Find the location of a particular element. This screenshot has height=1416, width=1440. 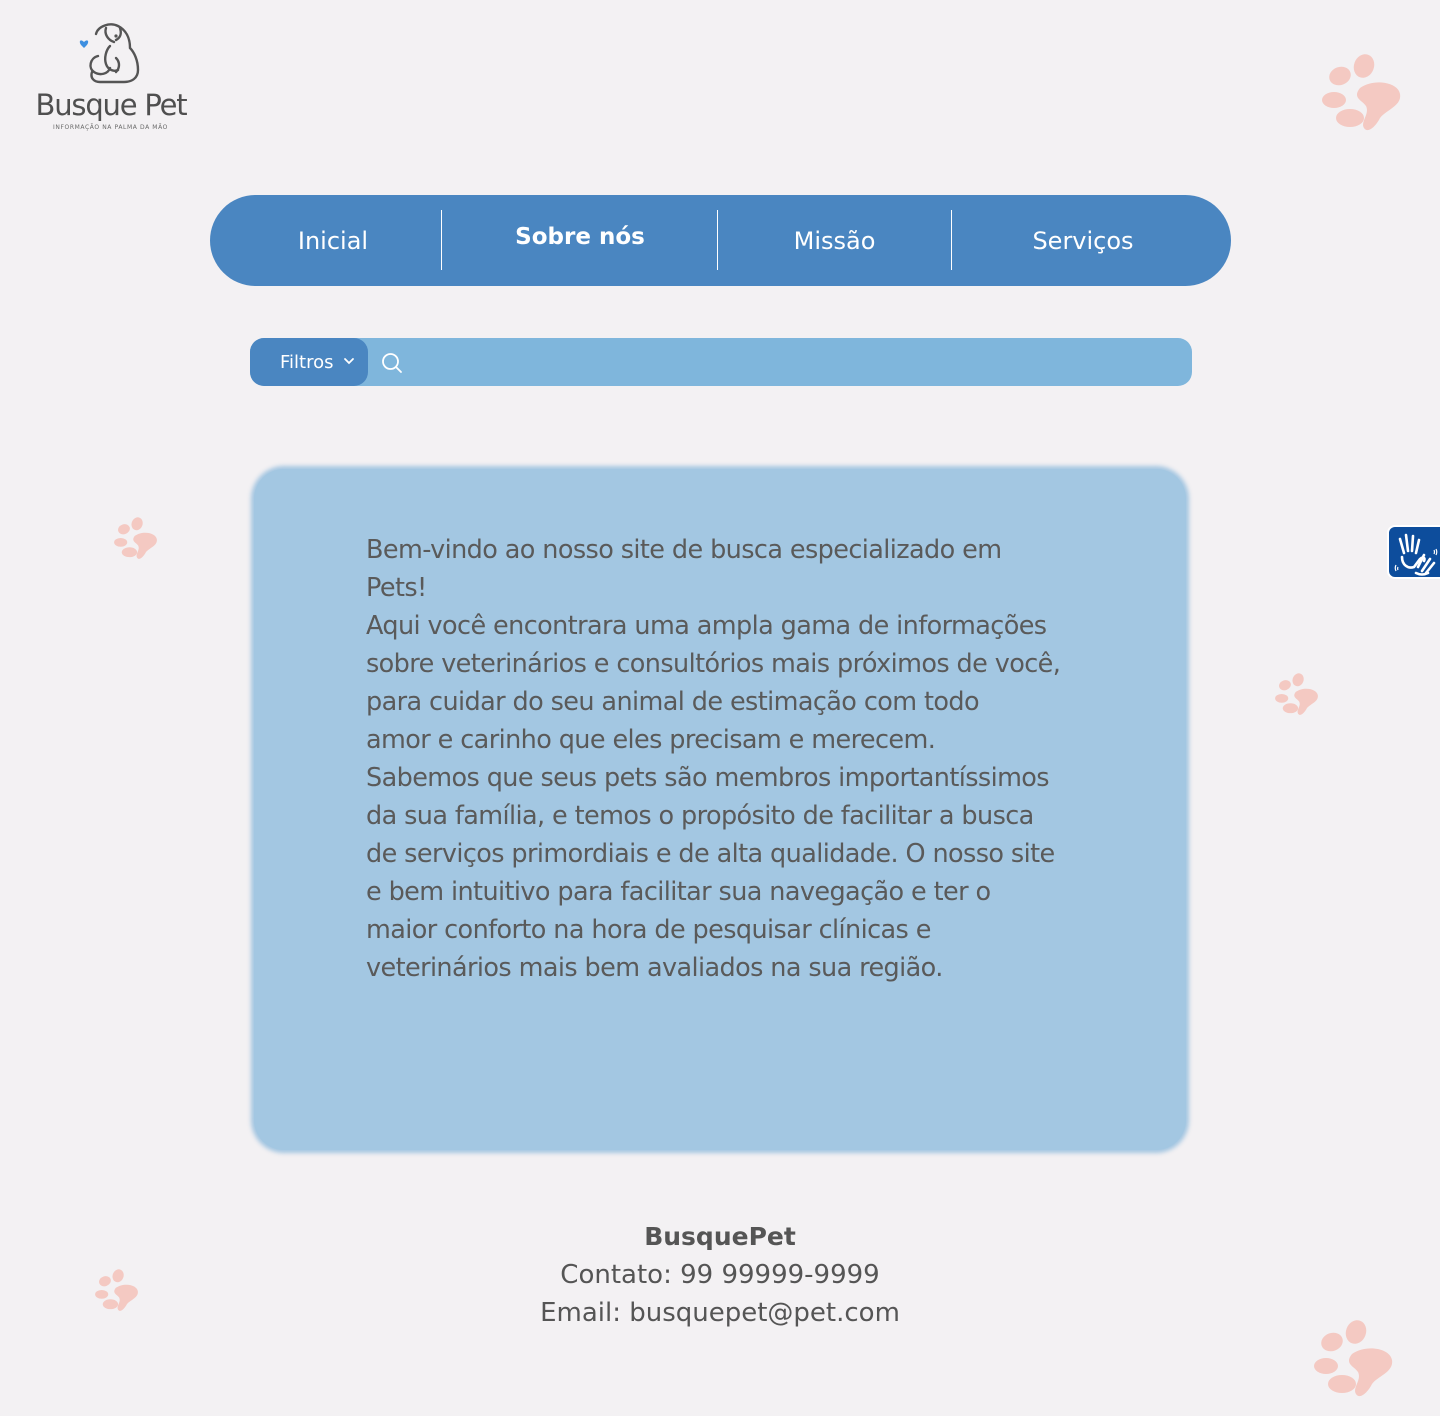

nav-item-inicial: Inicial is located at coordinates (333, 240).